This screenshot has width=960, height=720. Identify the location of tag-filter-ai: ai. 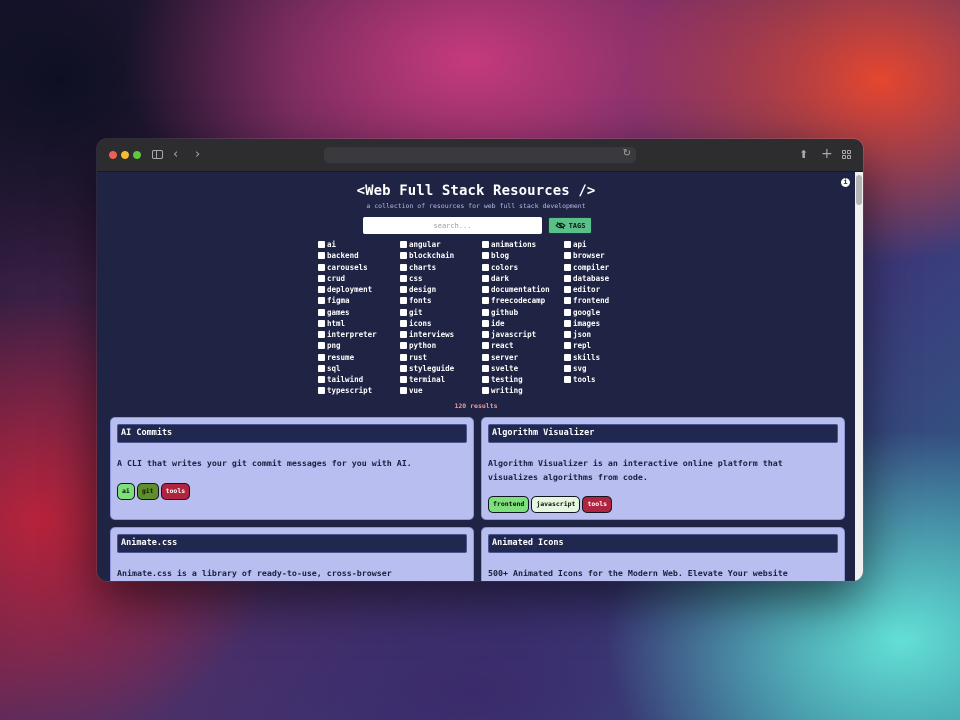
(359, 244).